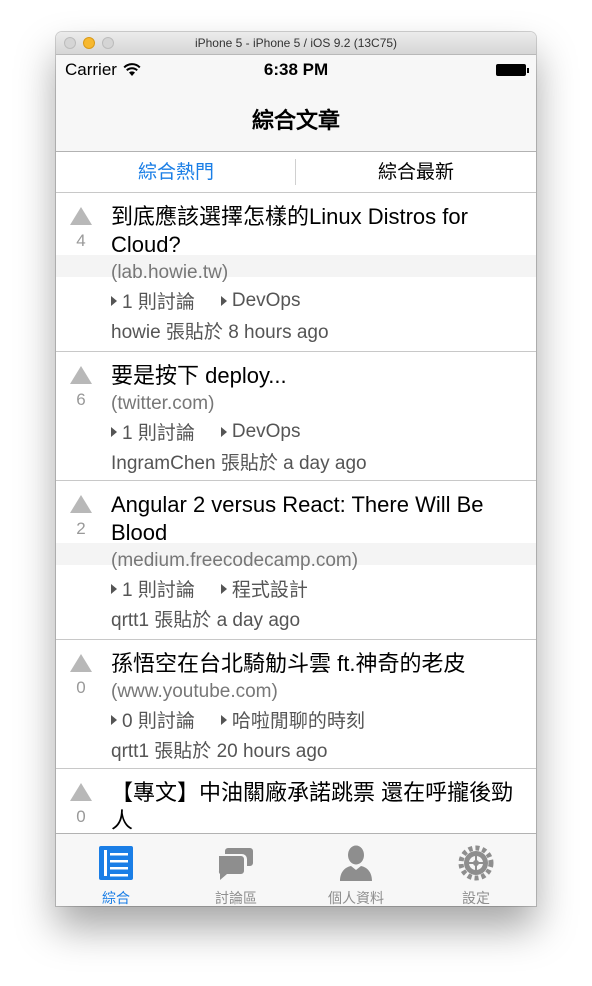 Image resolution: width=592 pixels, height=986 pixels. What do you see at coordinates (298, 721) in the screenshot?
I see `category-label: 哈啦閒聊的時刻` at bounding box center [298, 721].